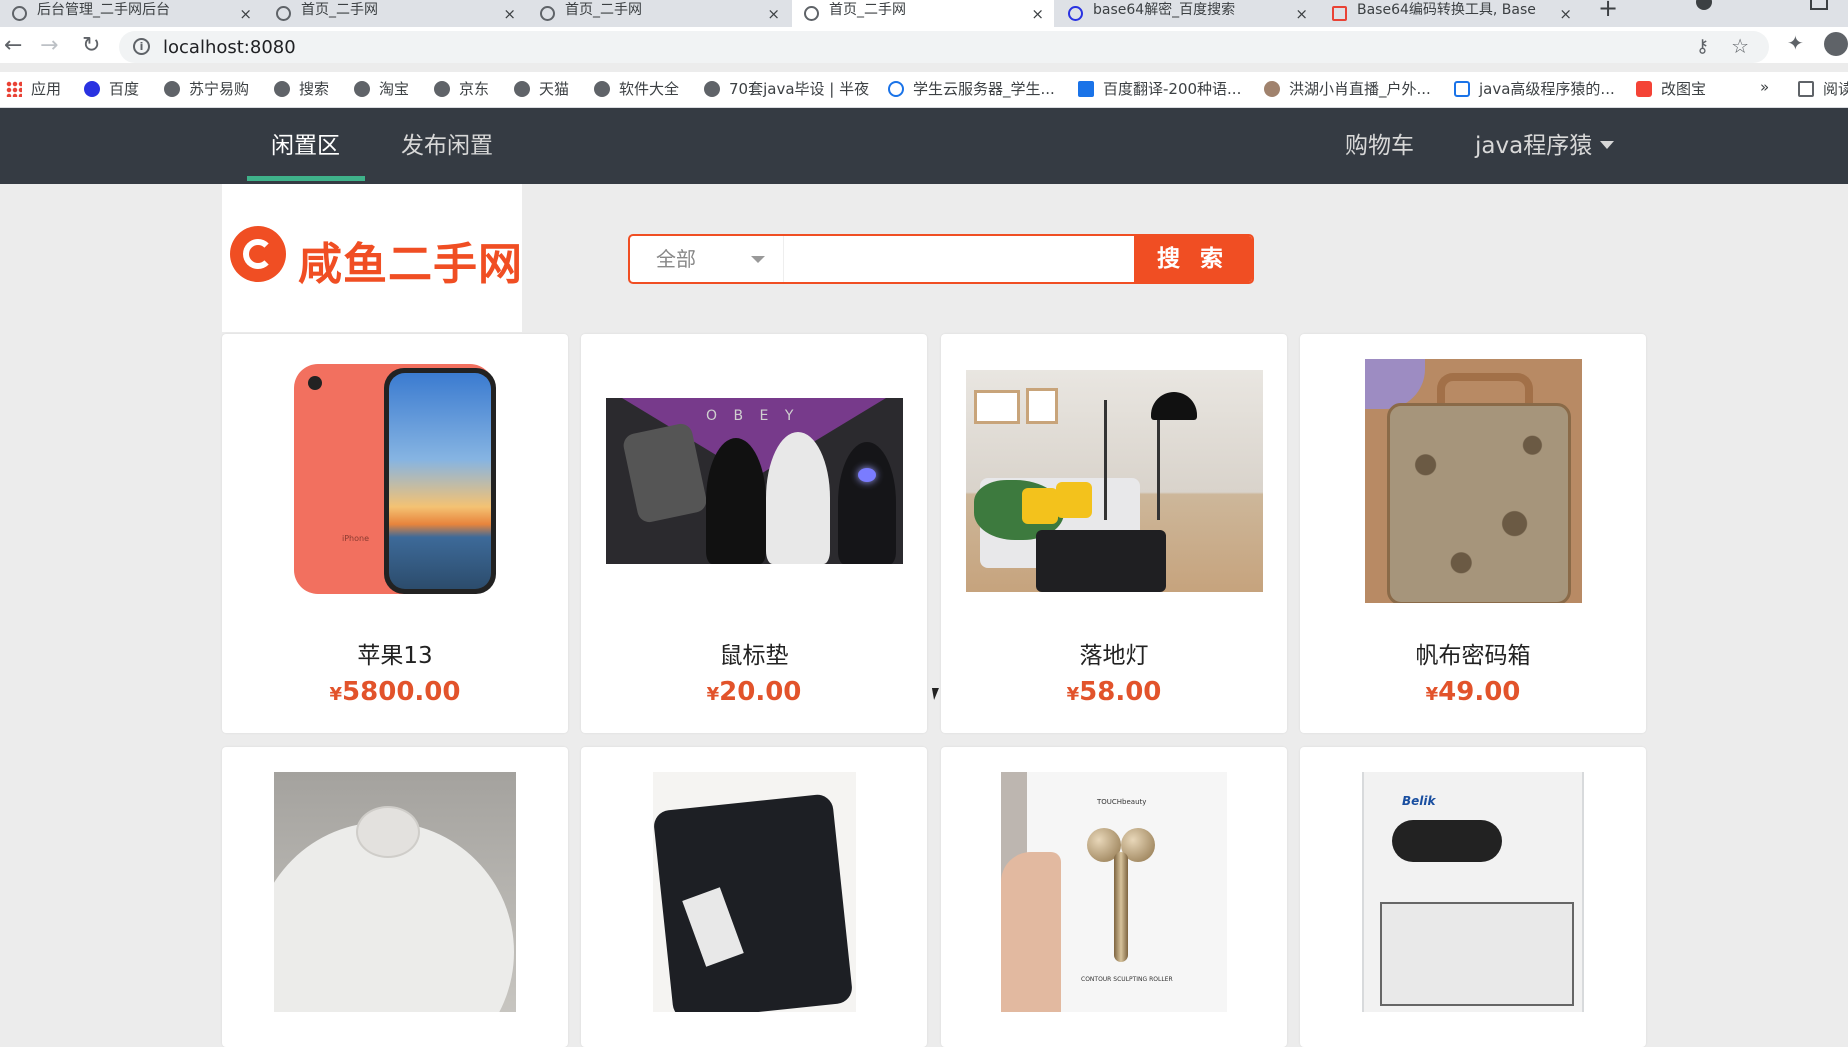 Image resolution: width=1848 pixels, height=1047 pixels. Describe the element at coordinates (1339, 13) in the screenshot. I see `tool-site-icon` at that location.